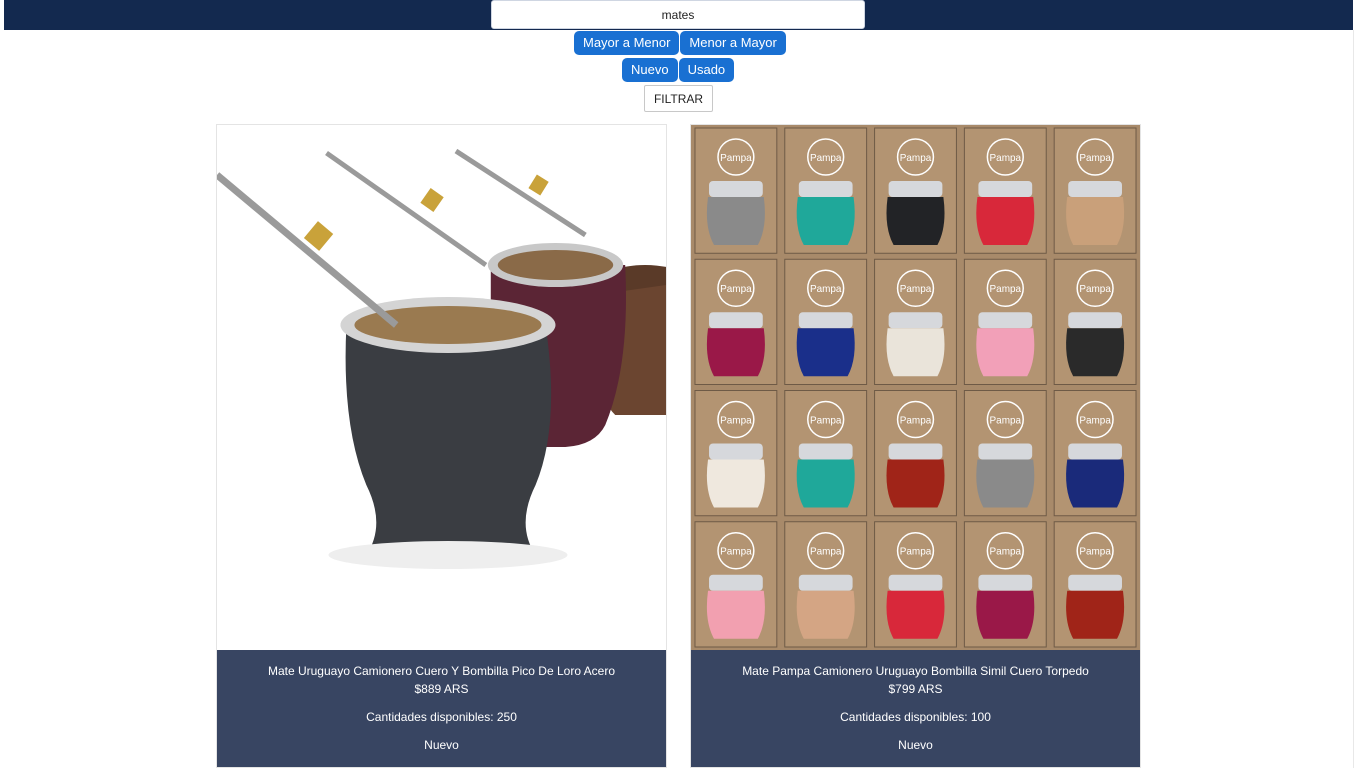  I want to click on sort-filters: Mayor a Menor Menor a Mayor, so click(680, 43).